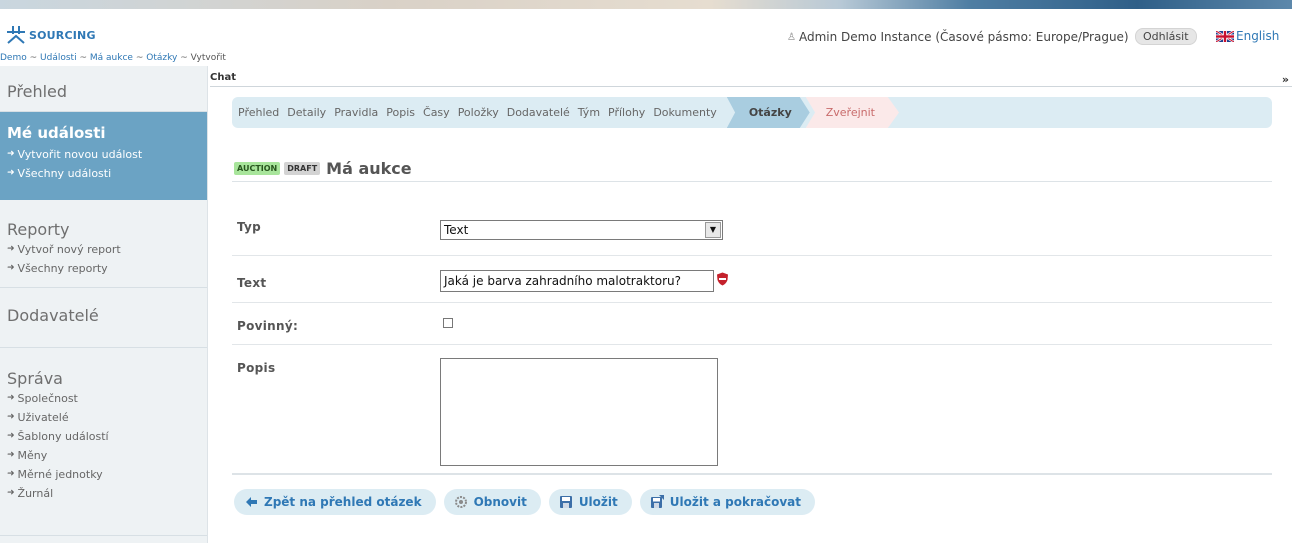 The height and width of the screenshot is (543, 1292). What do you see at coordinates (103, 318) in the screenshot?
I see `sidebar-item-suppliers: Dodavatelé` at bounding box center [103, 318].